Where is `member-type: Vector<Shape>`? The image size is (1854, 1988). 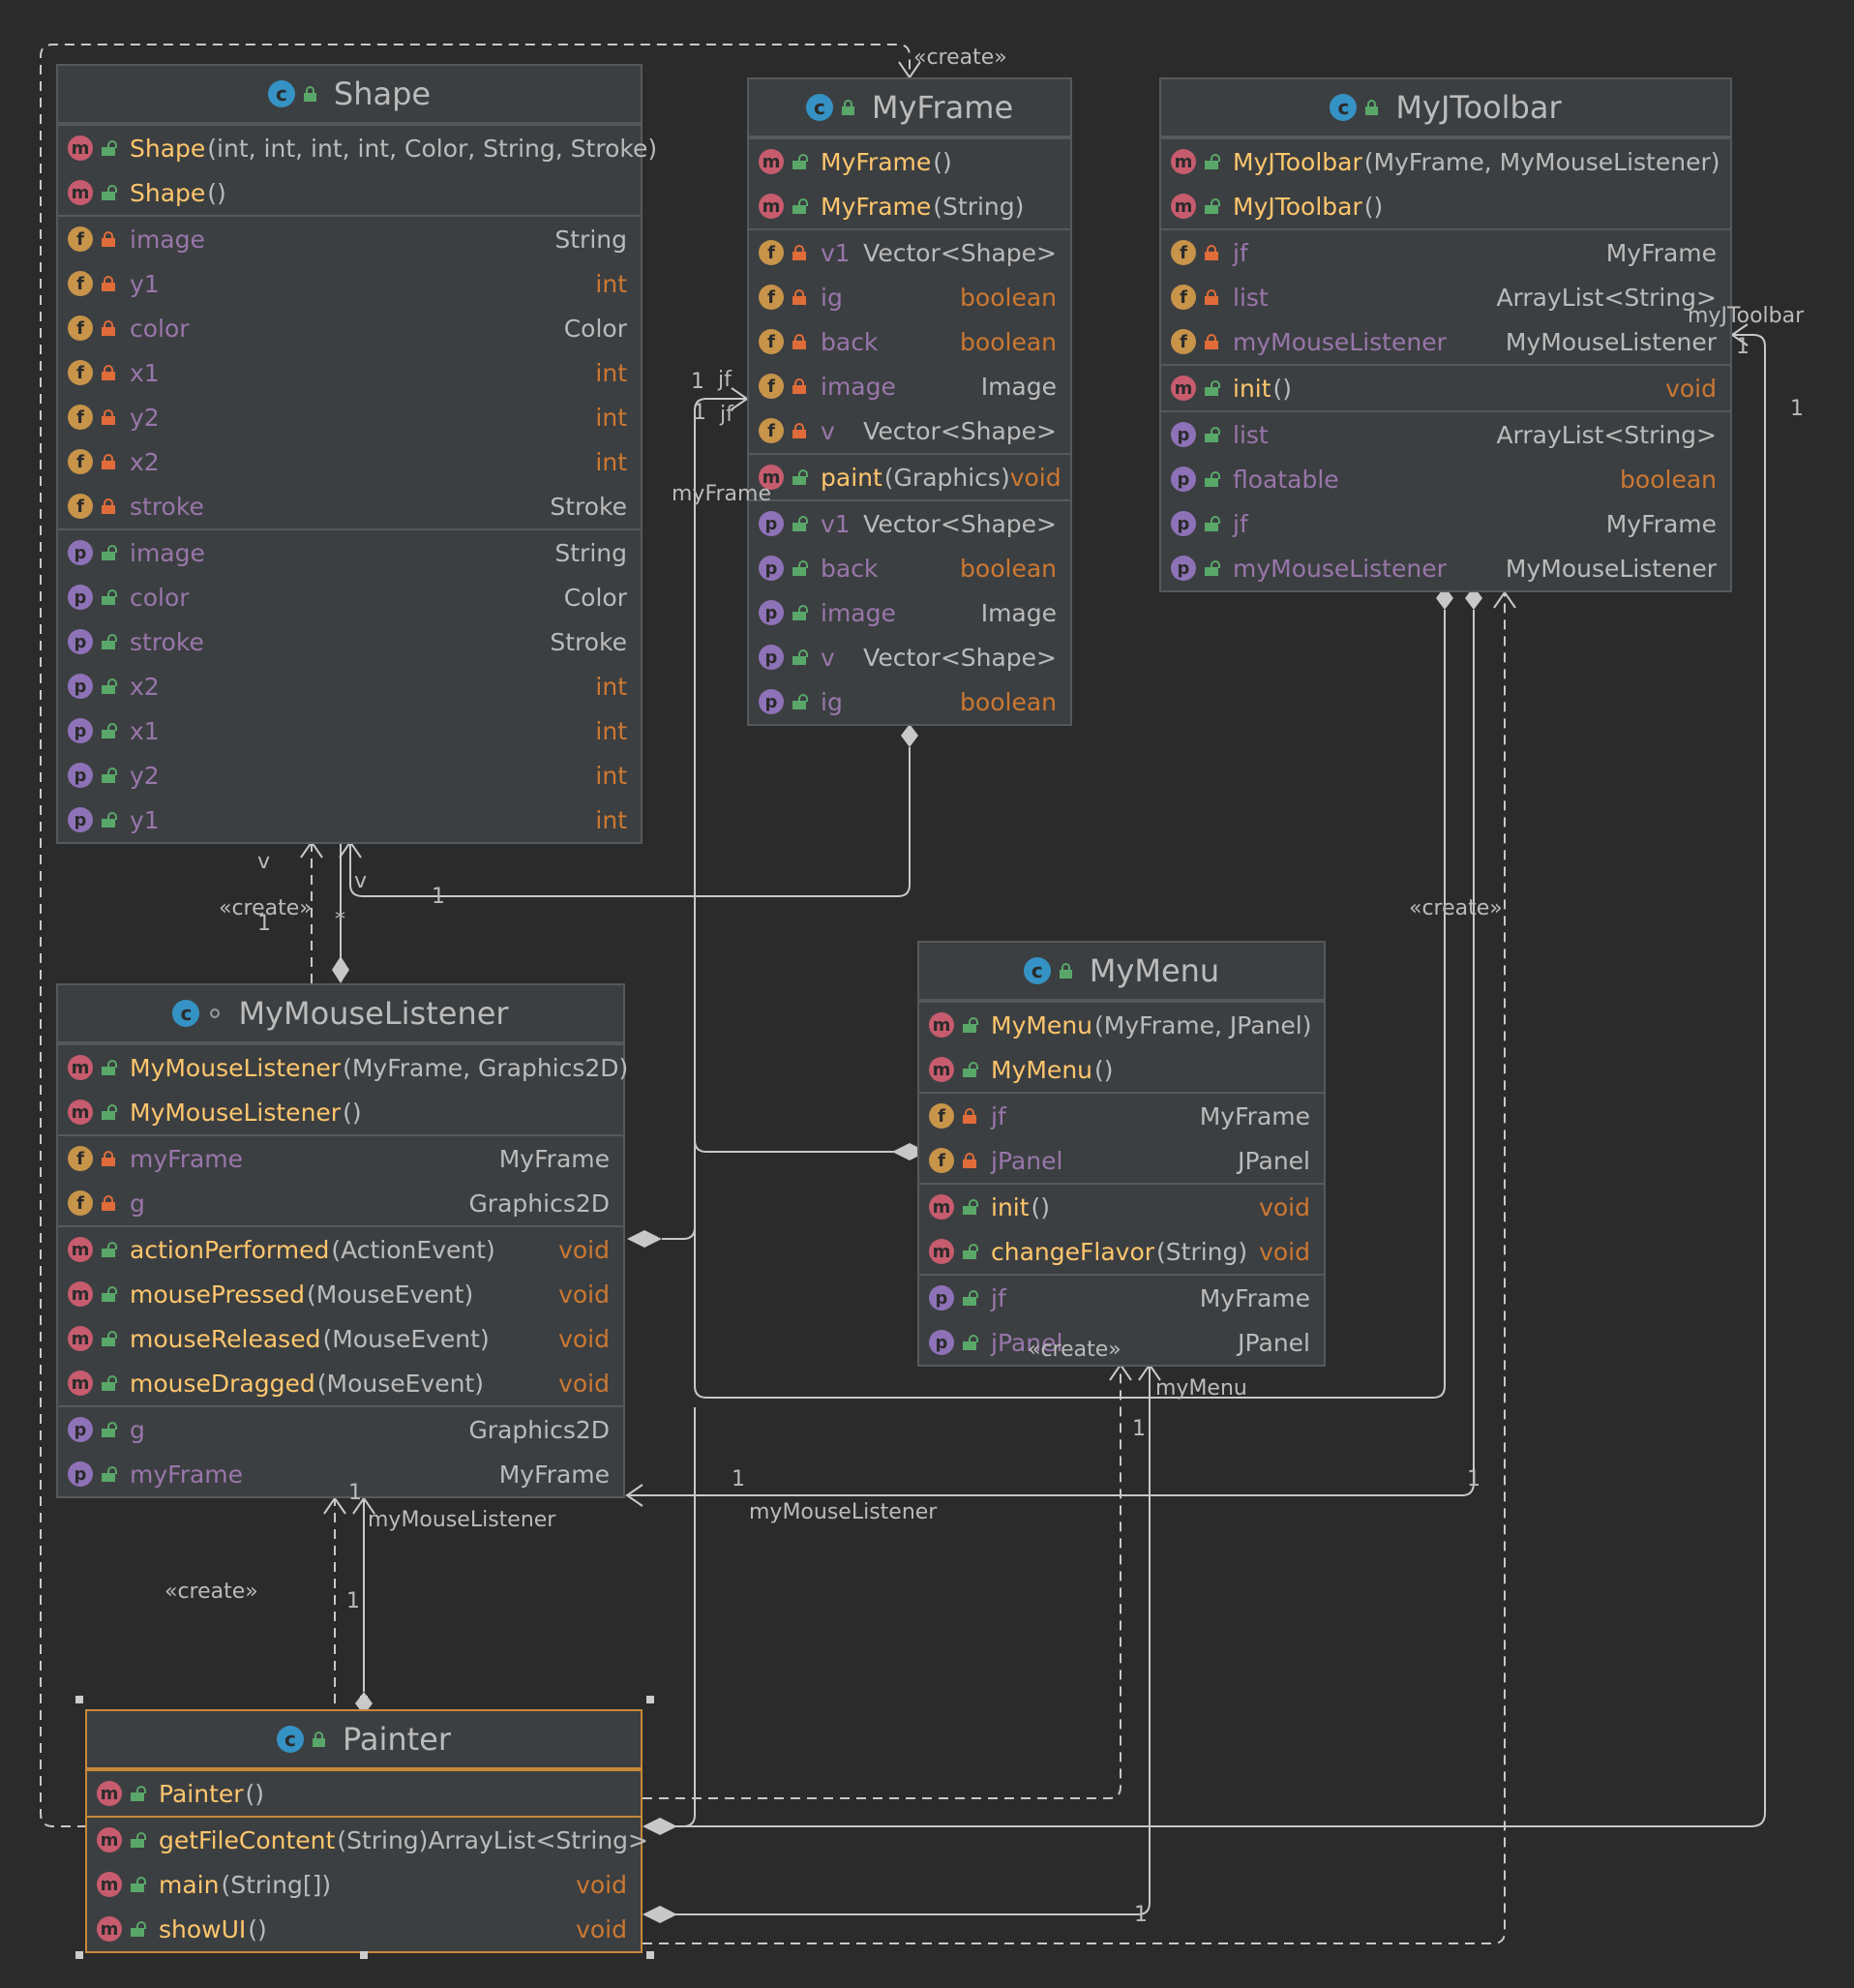 member-type: Vector<Shape> is located at coordinates (960, 430).